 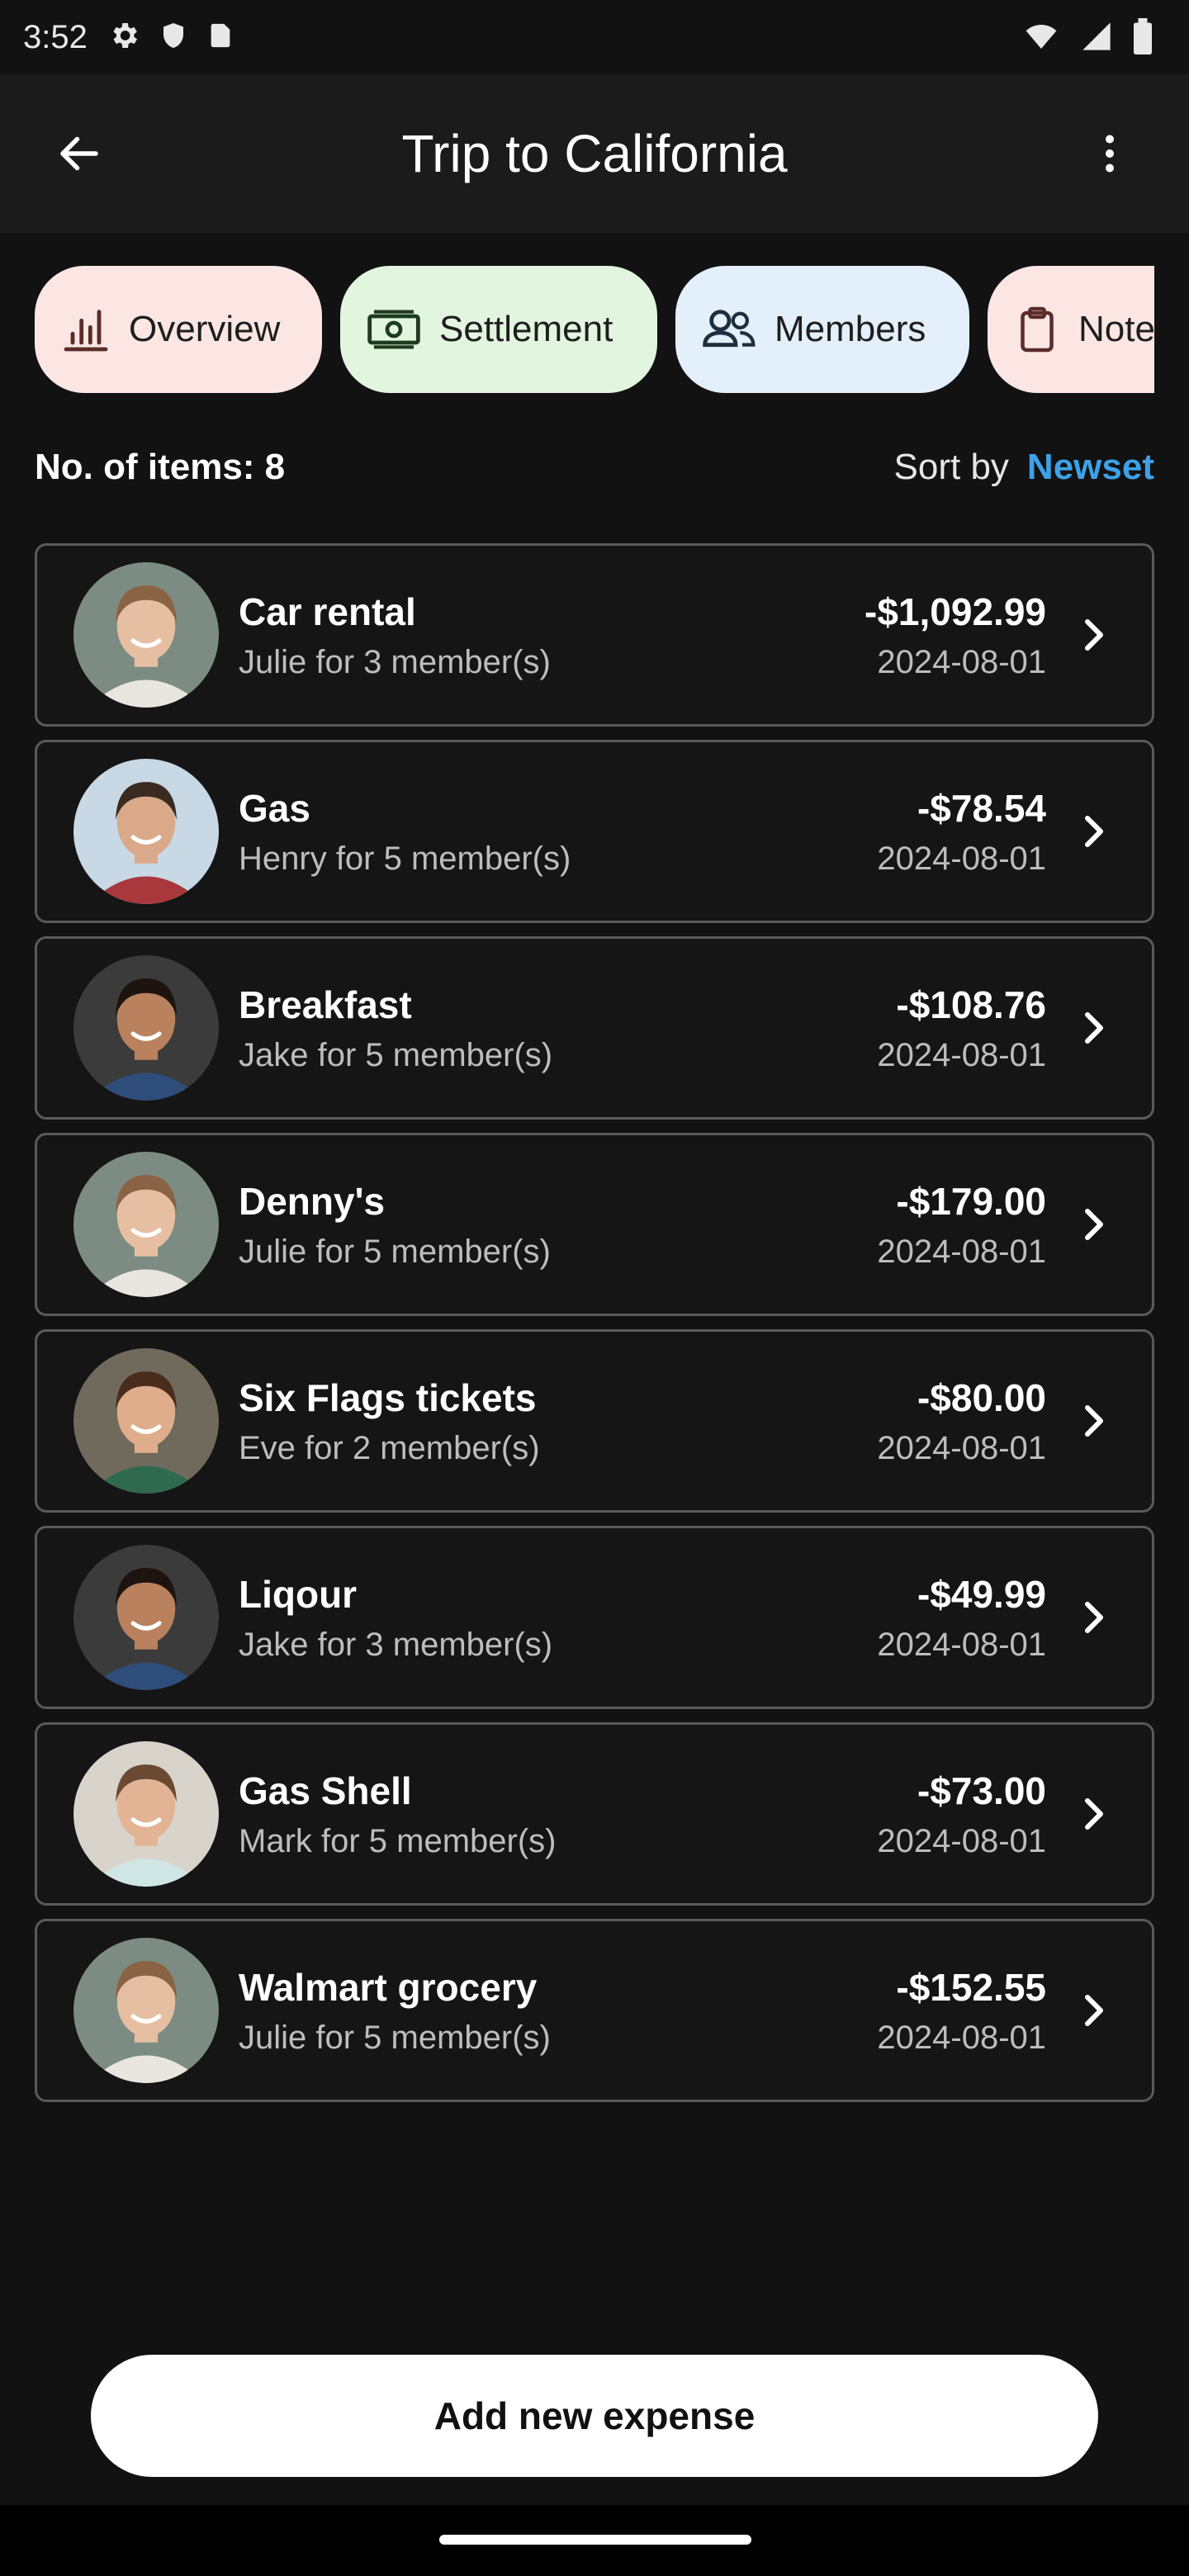 What do you see at coordinates (955, 611) in the screenshot?
I see `expense-amount: -$1,092.99` at bounding box center [955, 611].